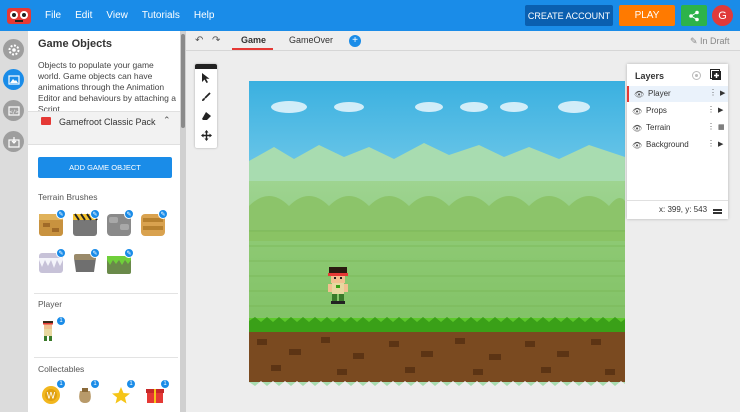 This screenshot has height=412, width=740. I want to click on cursor-coordinates: x: 399, y: 543, so click(677, 209).